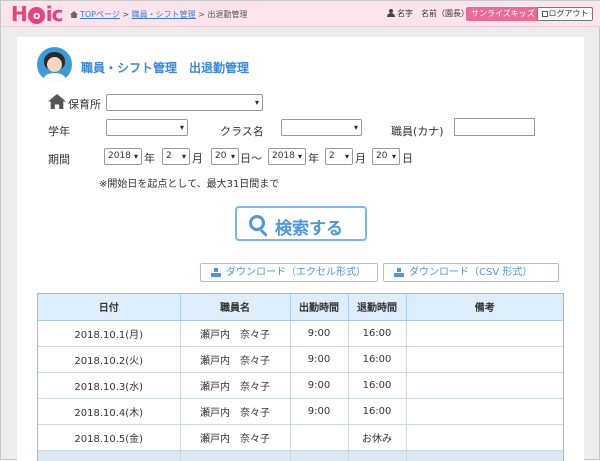 The image size is (600, 461). I want to click on user-info: 名字 名前（園長）, so click(428, 13).